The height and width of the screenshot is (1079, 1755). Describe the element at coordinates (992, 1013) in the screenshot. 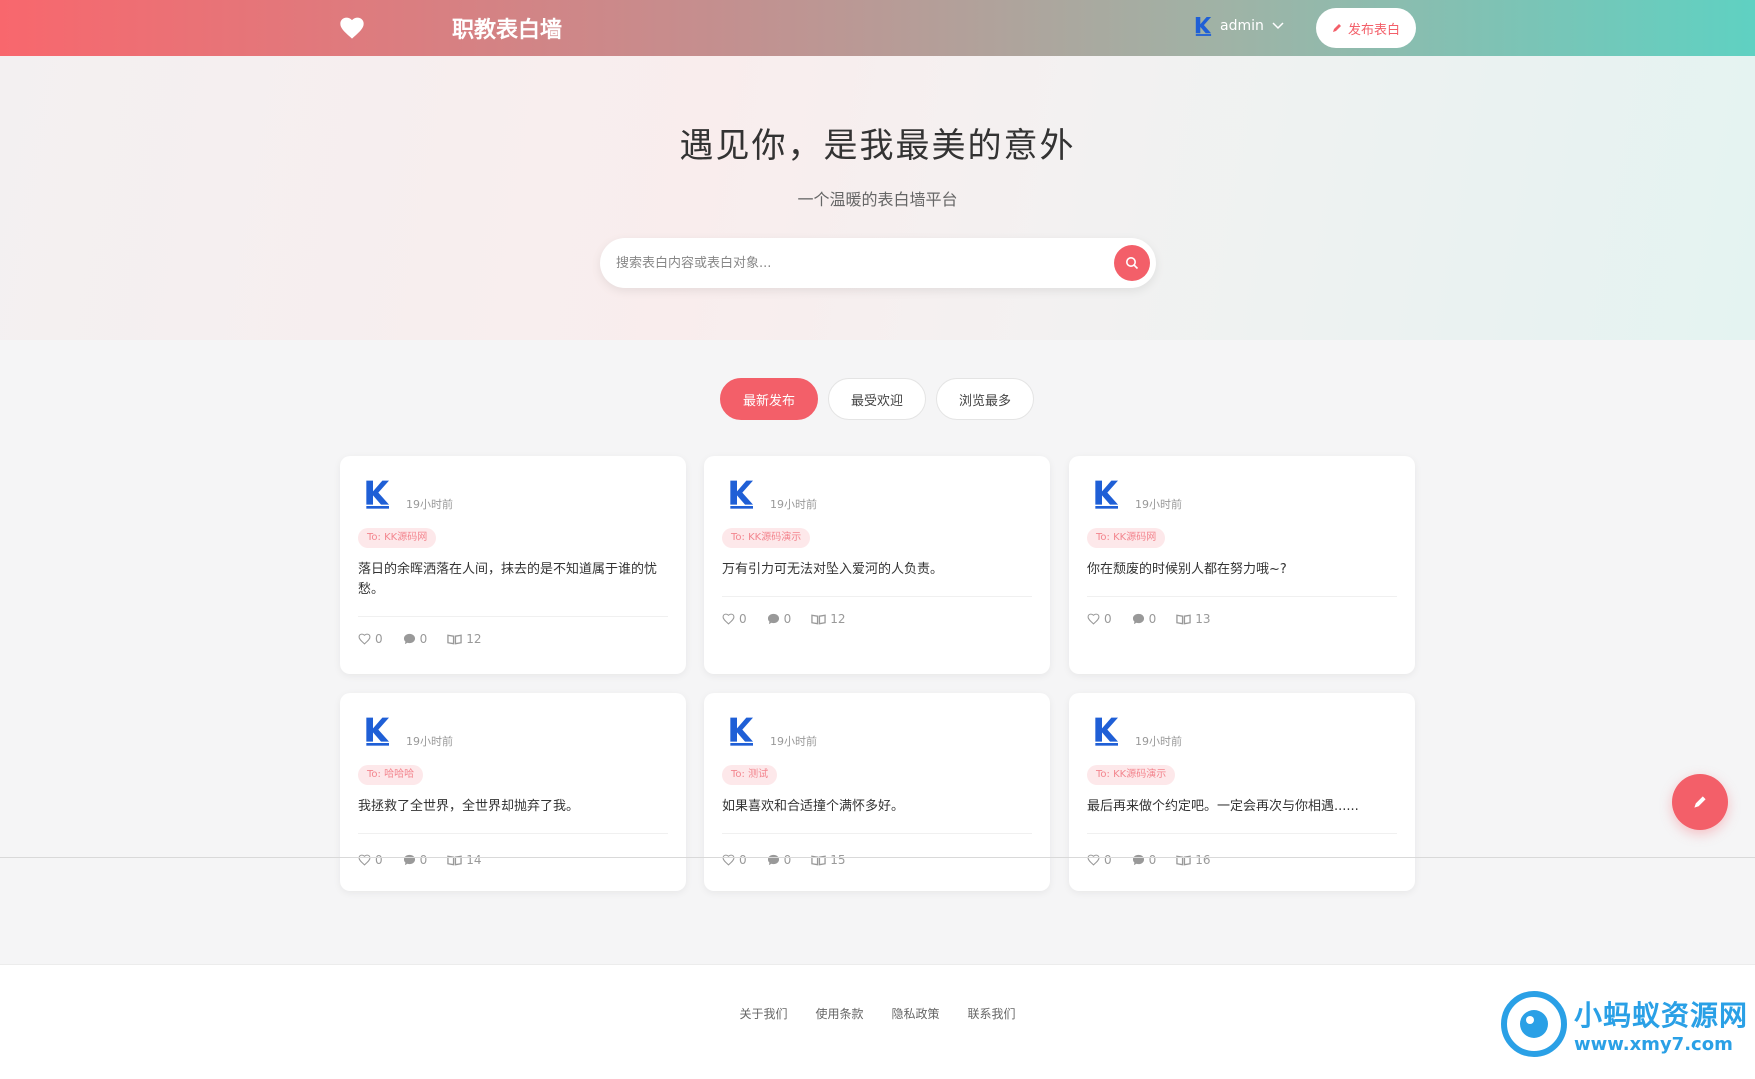

I see `footer-link-contact: 联系我们` at that location.